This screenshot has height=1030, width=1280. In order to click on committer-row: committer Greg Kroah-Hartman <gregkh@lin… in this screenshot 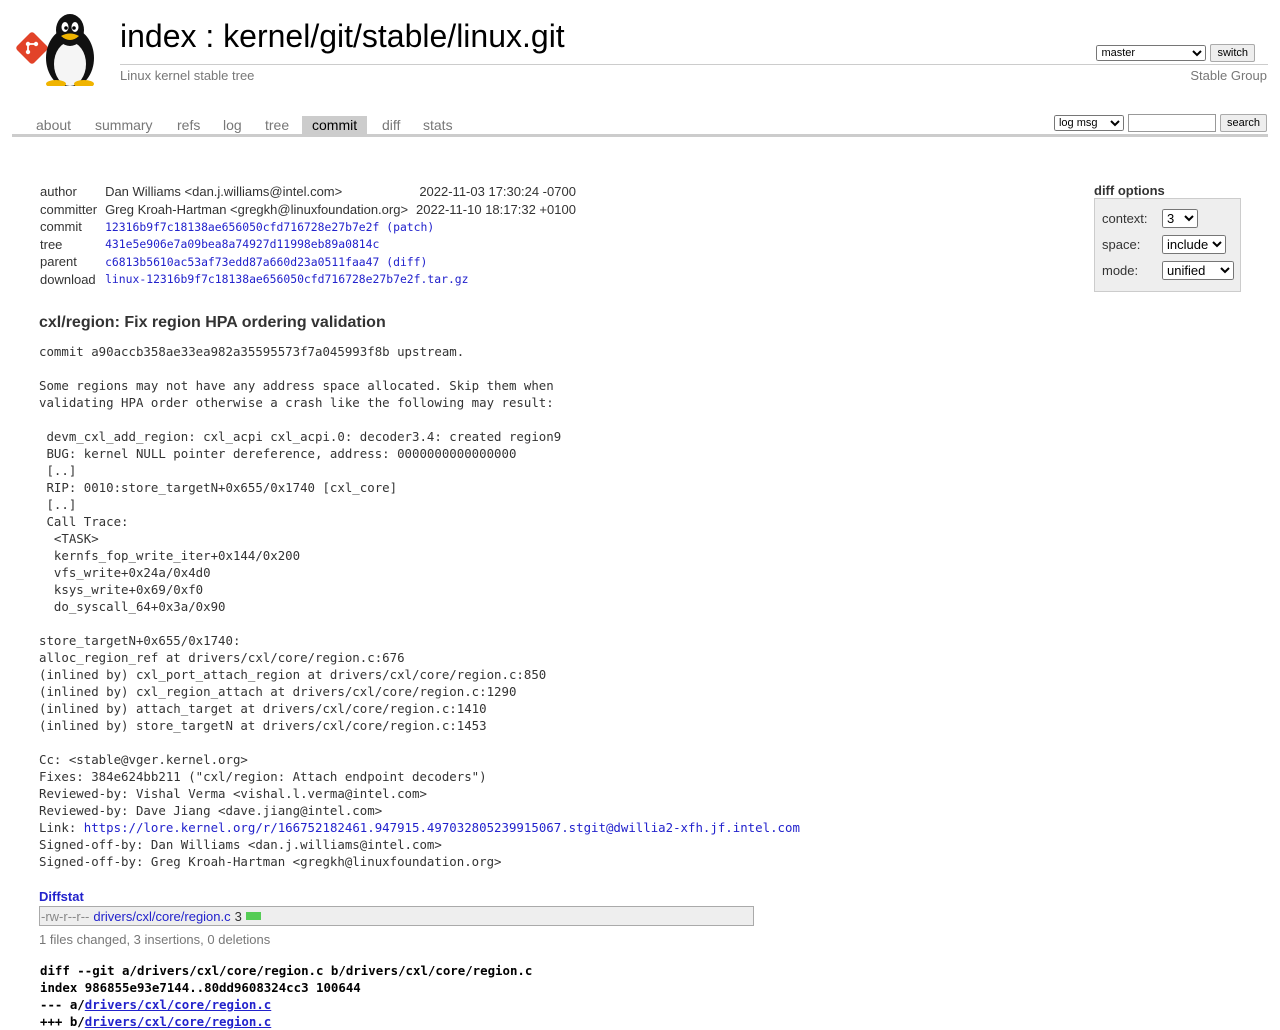, I will do `click(308, 210)`.